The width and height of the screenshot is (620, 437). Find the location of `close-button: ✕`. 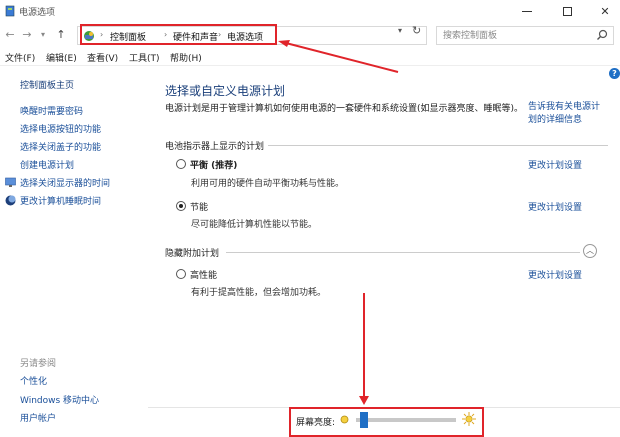

close-button: ✕ is located at coordinates (603, 11).